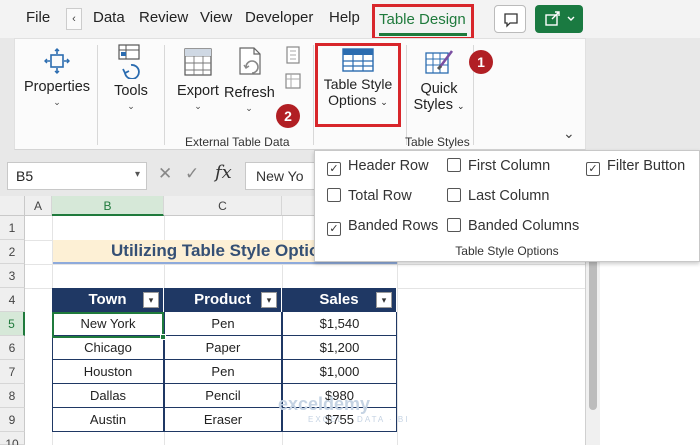 The image size is (700, 445). What do you see at coordinates (285, 176) in the screenshot?
I see `formula-input: New Yo` at bounding box center [285, 176].